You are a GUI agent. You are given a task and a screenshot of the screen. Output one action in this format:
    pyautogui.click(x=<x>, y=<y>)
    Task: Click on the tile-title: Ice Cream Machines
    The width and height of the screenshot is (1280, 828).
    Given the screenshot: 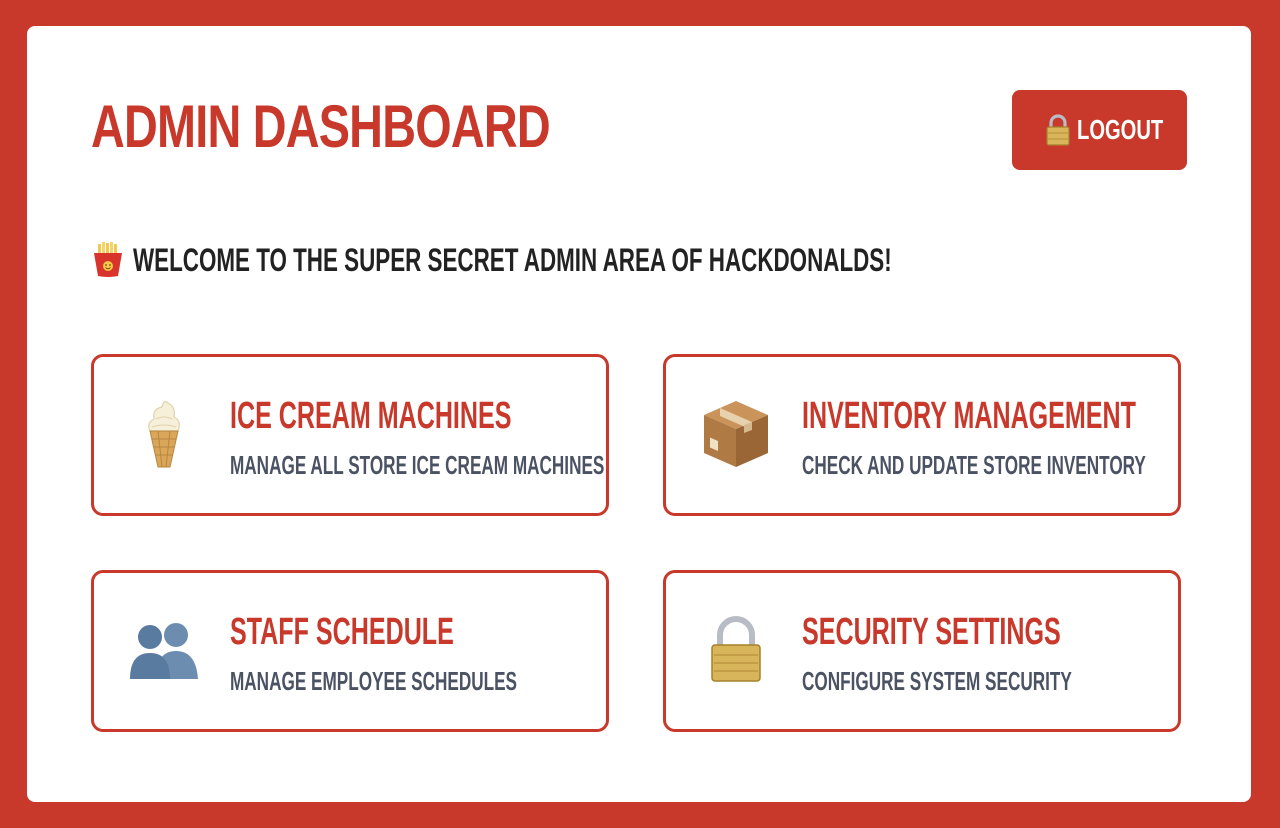 What is the action you would take?
    pyautogui.click(x=371, y=416)
    